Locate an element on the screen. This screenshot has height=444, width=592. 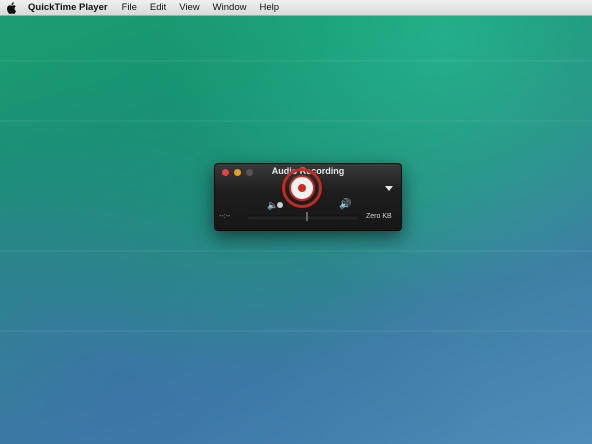
file-size: Zero KB is located at coordinates (379, 216).